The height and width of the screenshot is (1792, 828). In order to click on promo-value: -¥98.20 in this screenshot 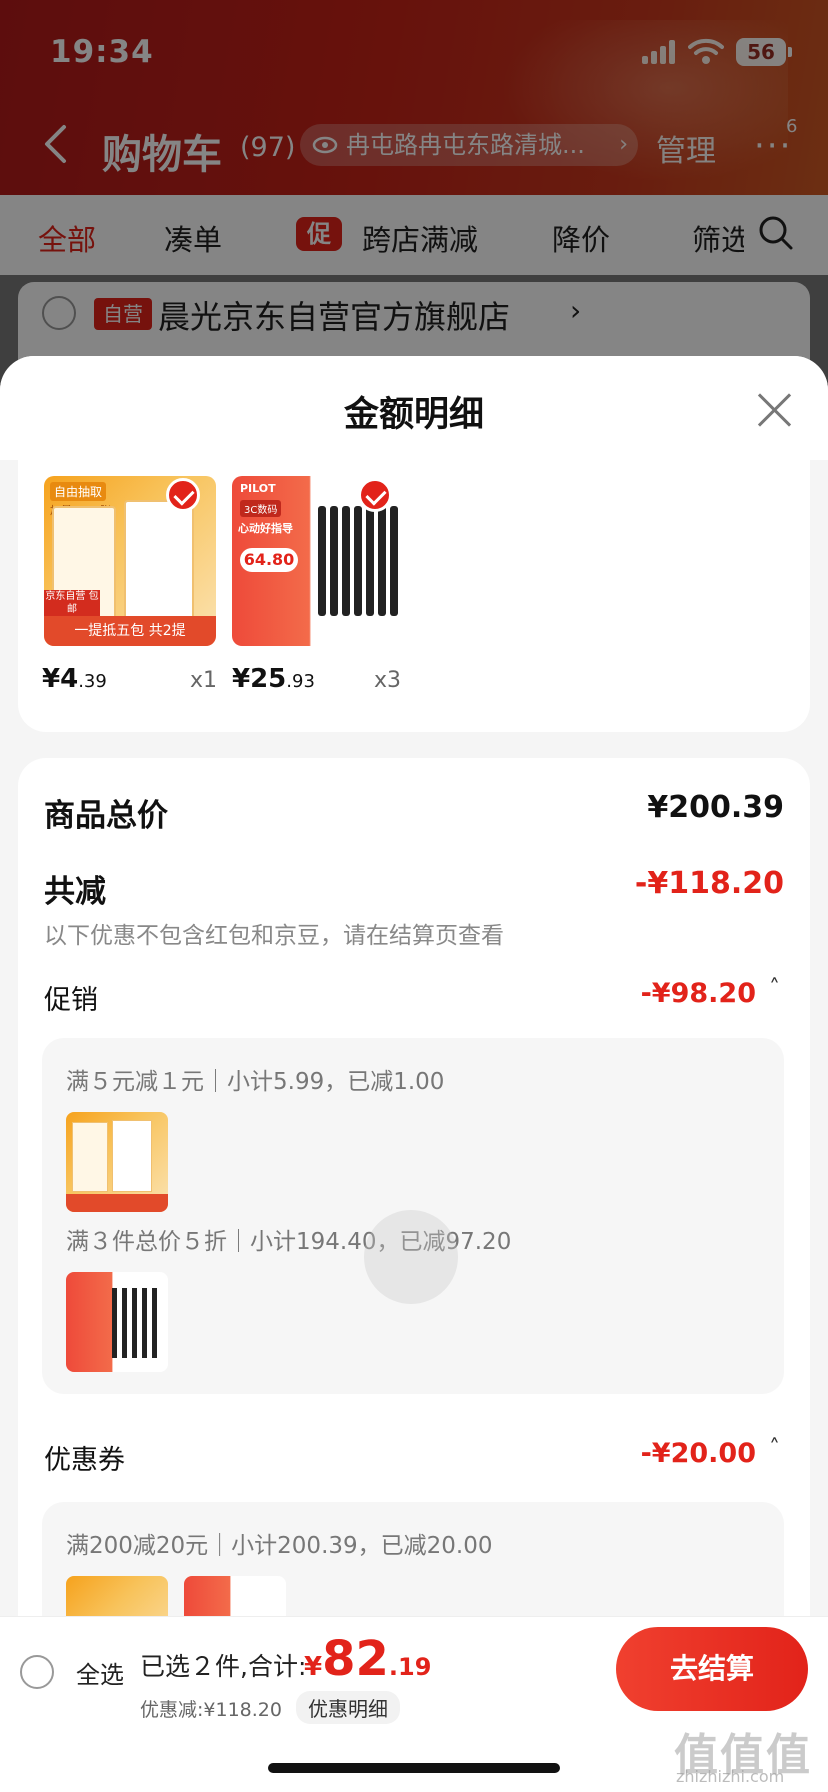, I will do `click(698, 993)`.